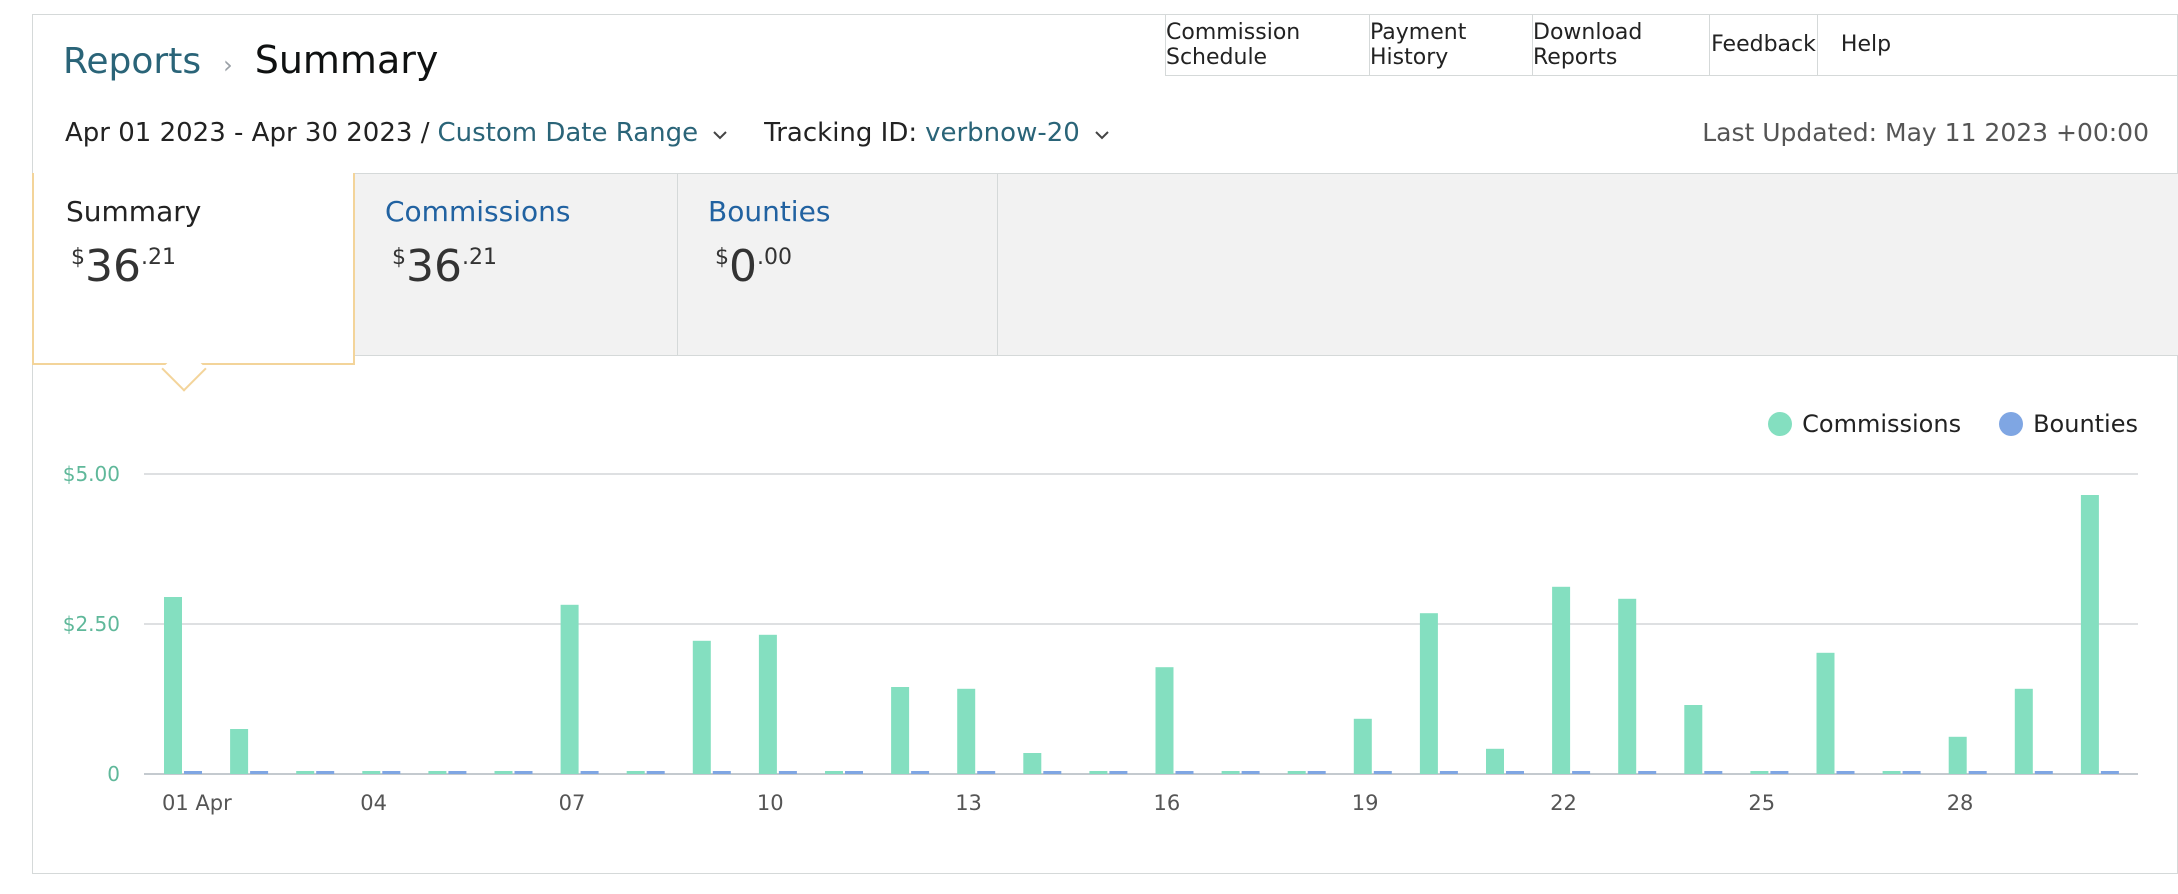  What do you see at coordinates (193, 282) in the screenshot?
I see `tile-summary: Summary $36.21` at bounding box center [193, 282].